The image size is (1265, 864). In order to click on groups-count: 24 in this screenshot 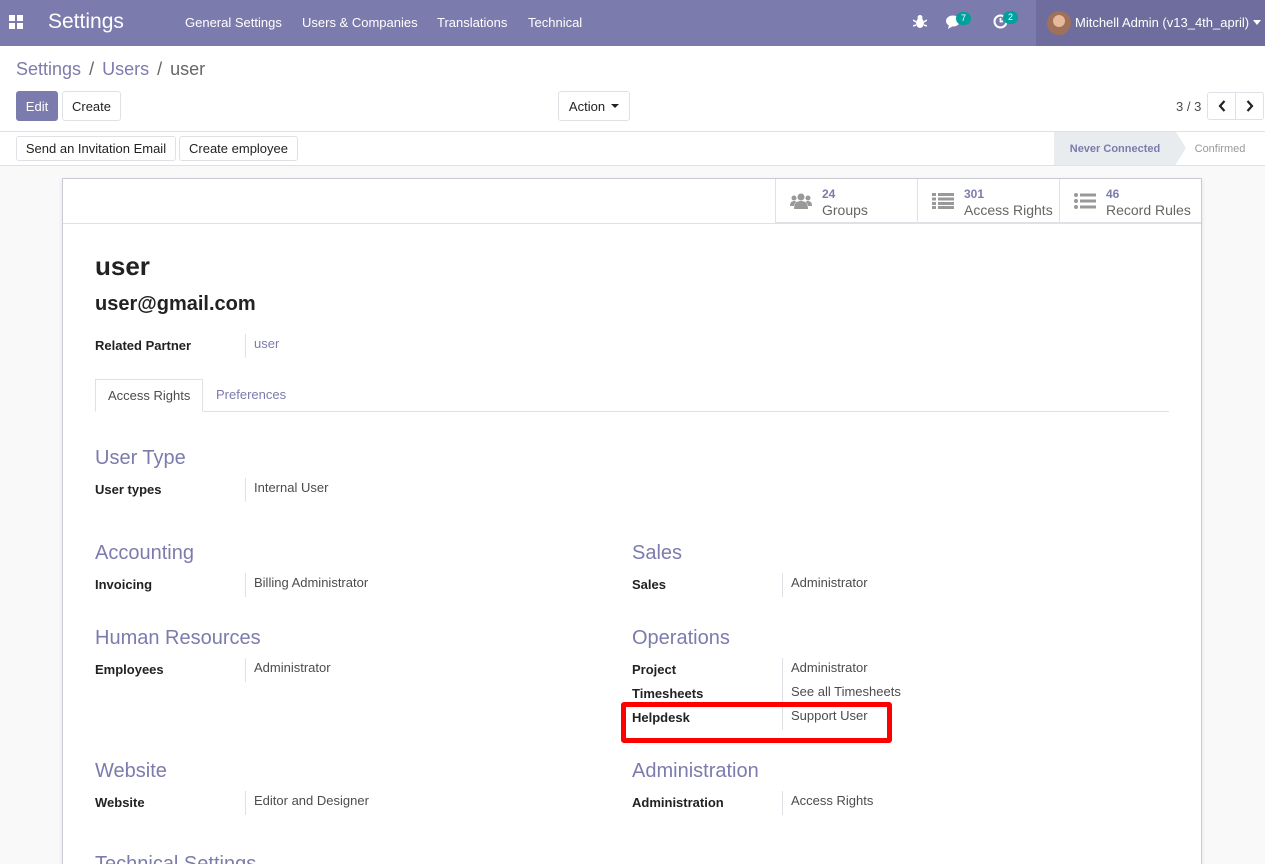, I will do `click(829, 194)`.